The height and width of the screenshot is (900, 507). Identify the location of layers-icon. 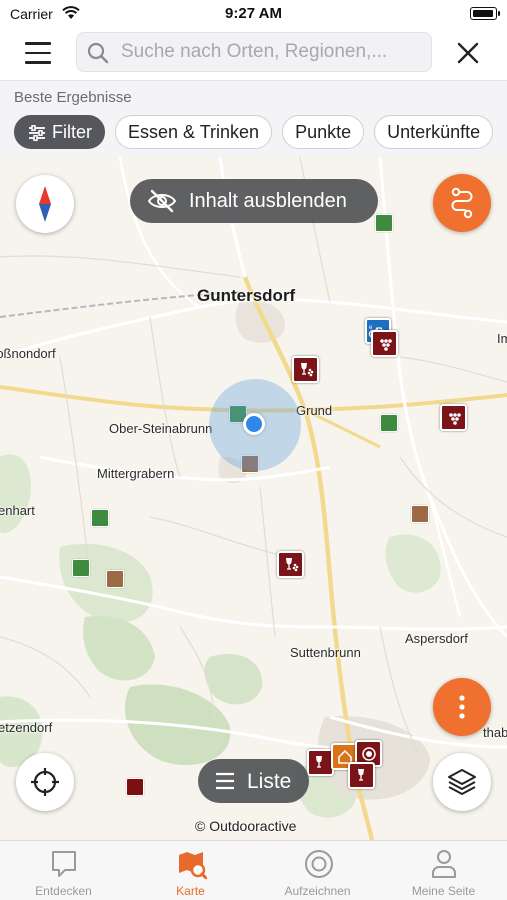
(462, 782).